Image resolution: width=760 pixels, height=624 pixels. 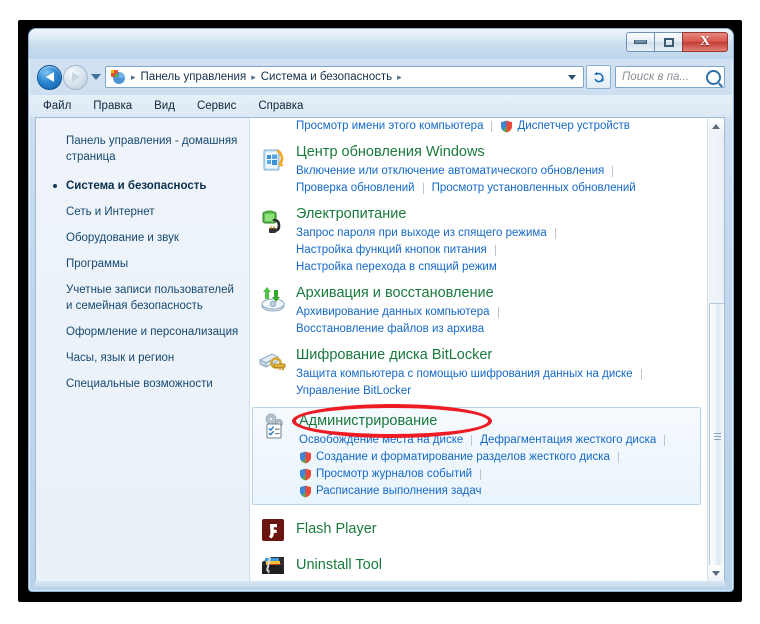 I want to click on sidebar-item-network-and-internet: Сеть и Интернет, so click(x=142, y=212).